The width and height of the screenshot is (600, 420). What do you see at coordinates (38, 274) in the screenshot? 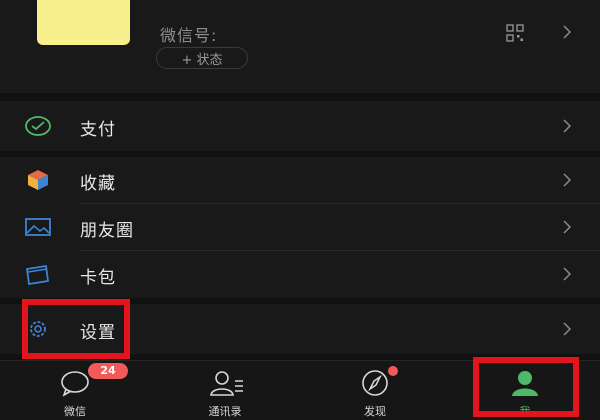
I see `card-wallet-icon` at bounding box center [38, 274].